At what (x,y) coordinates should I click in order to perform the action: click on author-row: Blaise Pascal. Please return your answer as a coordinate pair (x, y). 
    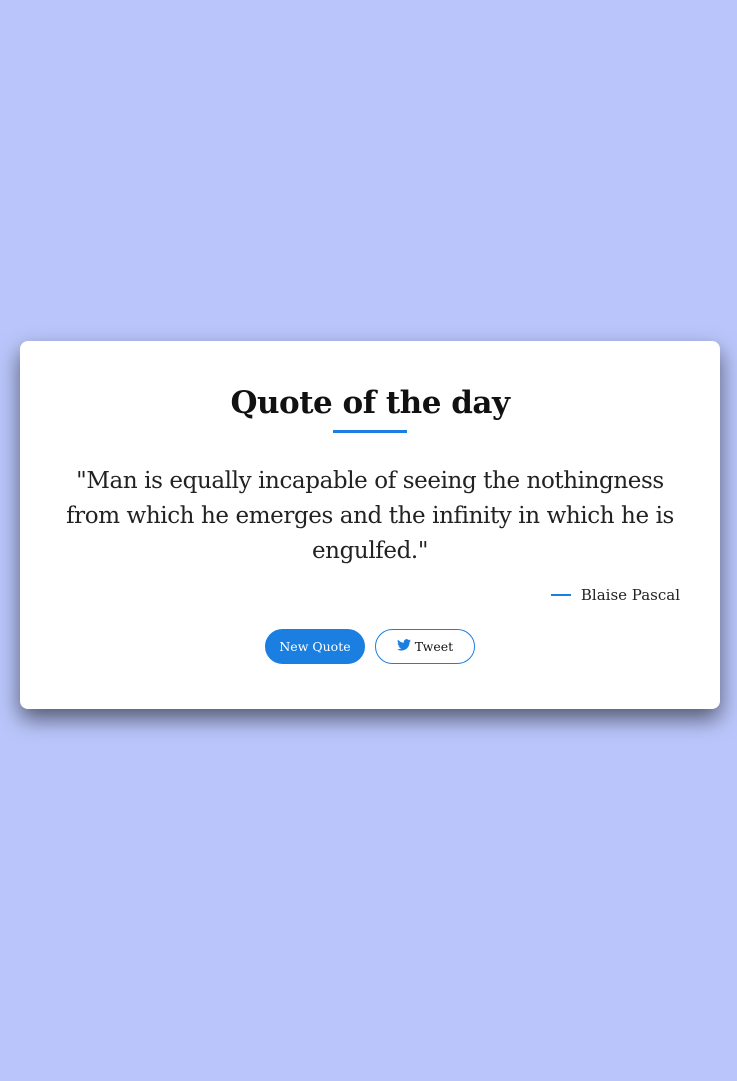
    Looking at the image, I should click on (615, 595).